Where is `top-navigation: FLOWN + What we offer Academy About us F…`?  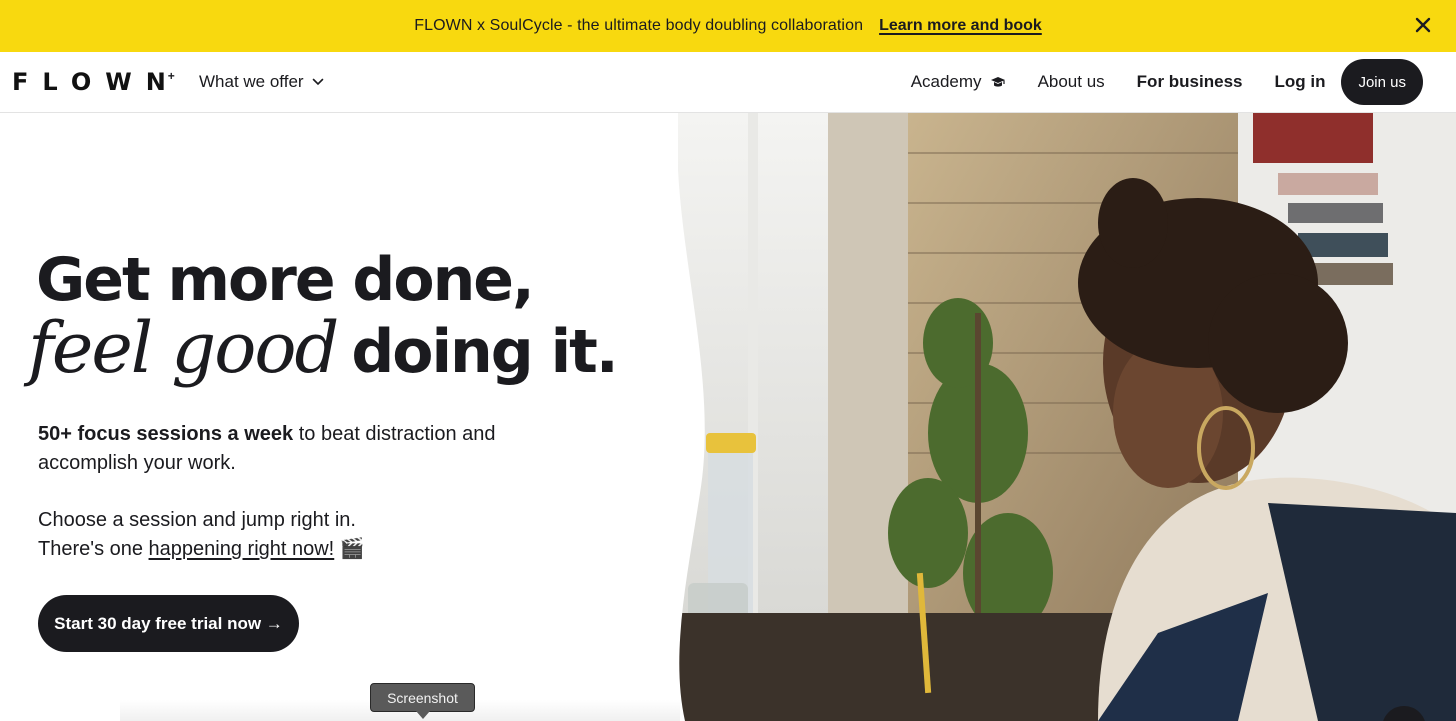
top-navigation: FLOWN + What we offer Academy About us F… is located at coordinates (728, 82).